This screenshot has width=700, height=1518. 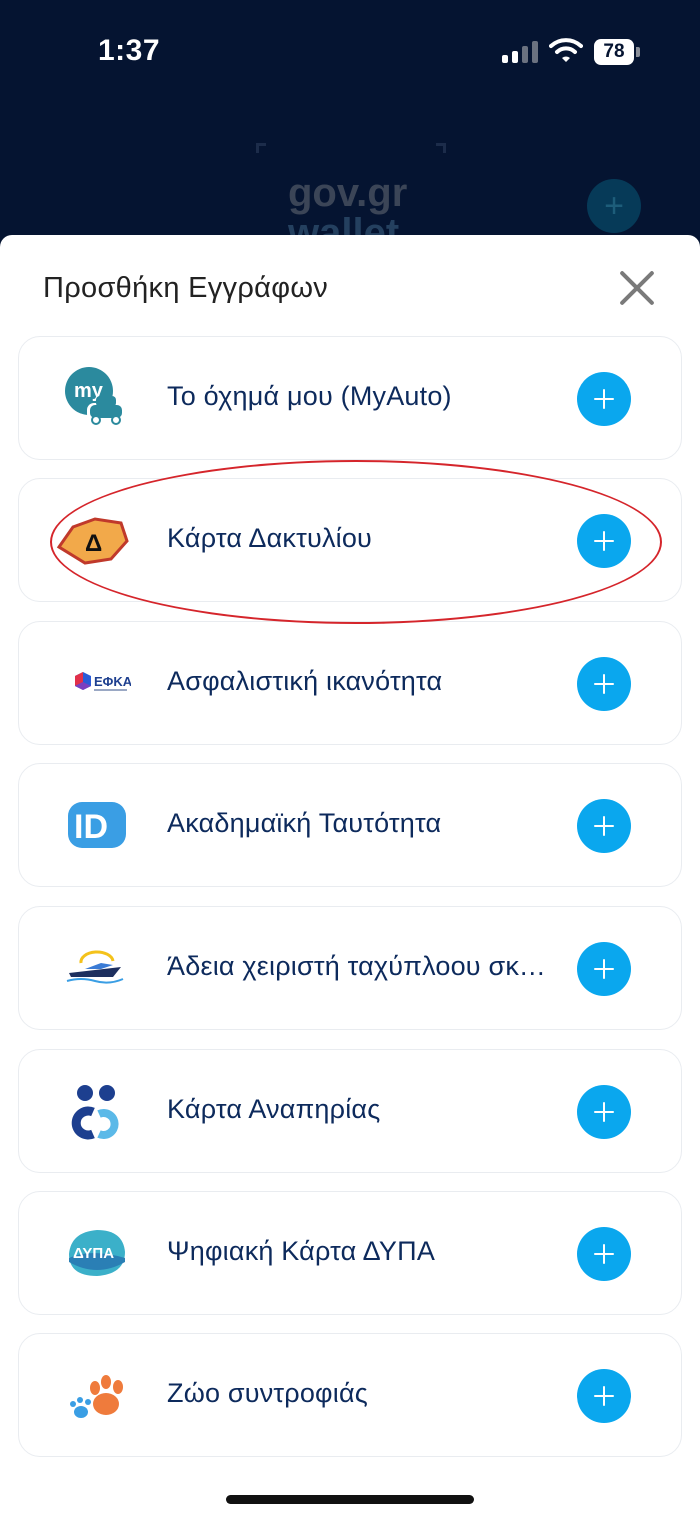 I want to click on item-label: Ψηφιακή Κάρτα ΔΥΠΑ, so click(x=301, y=1251).